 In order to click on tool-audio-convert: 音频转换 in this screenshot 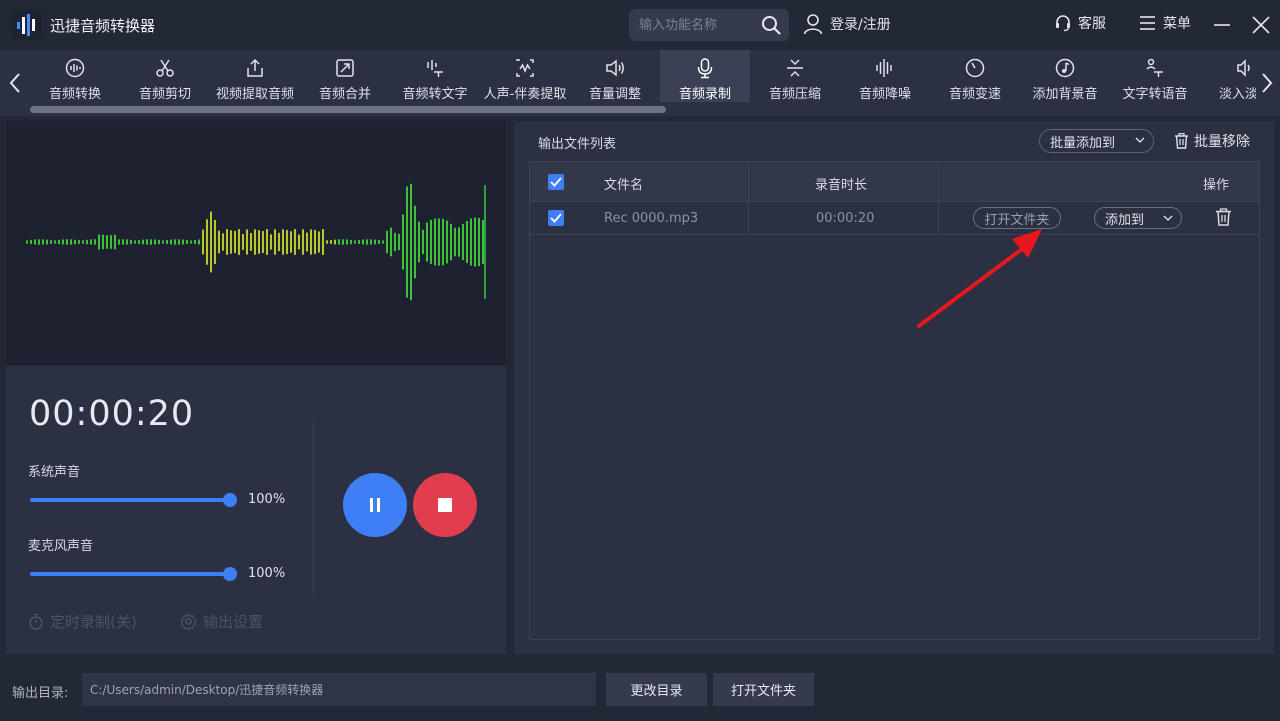, I will do `click(75, 76)`.